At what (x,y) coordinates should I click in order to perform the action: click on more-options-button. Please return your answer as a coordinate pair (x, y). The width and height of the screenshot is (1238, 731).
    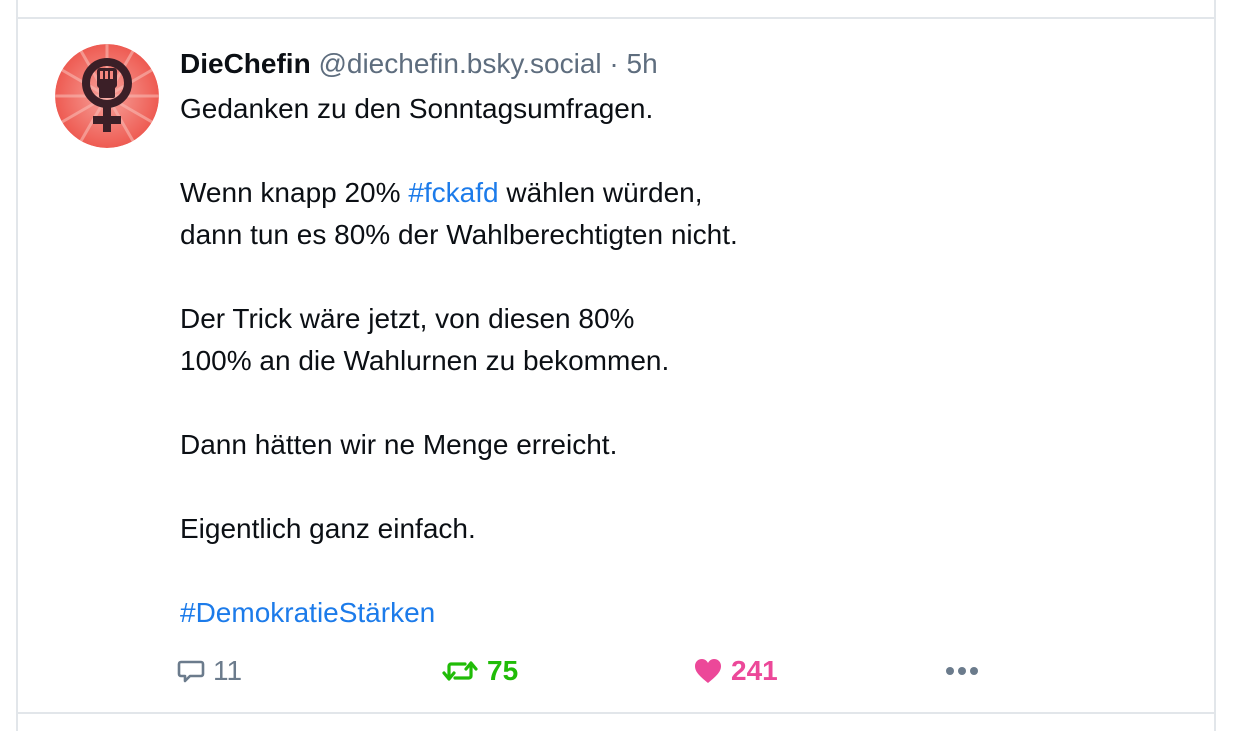
    Looking at the image, I should click on (966, 671).